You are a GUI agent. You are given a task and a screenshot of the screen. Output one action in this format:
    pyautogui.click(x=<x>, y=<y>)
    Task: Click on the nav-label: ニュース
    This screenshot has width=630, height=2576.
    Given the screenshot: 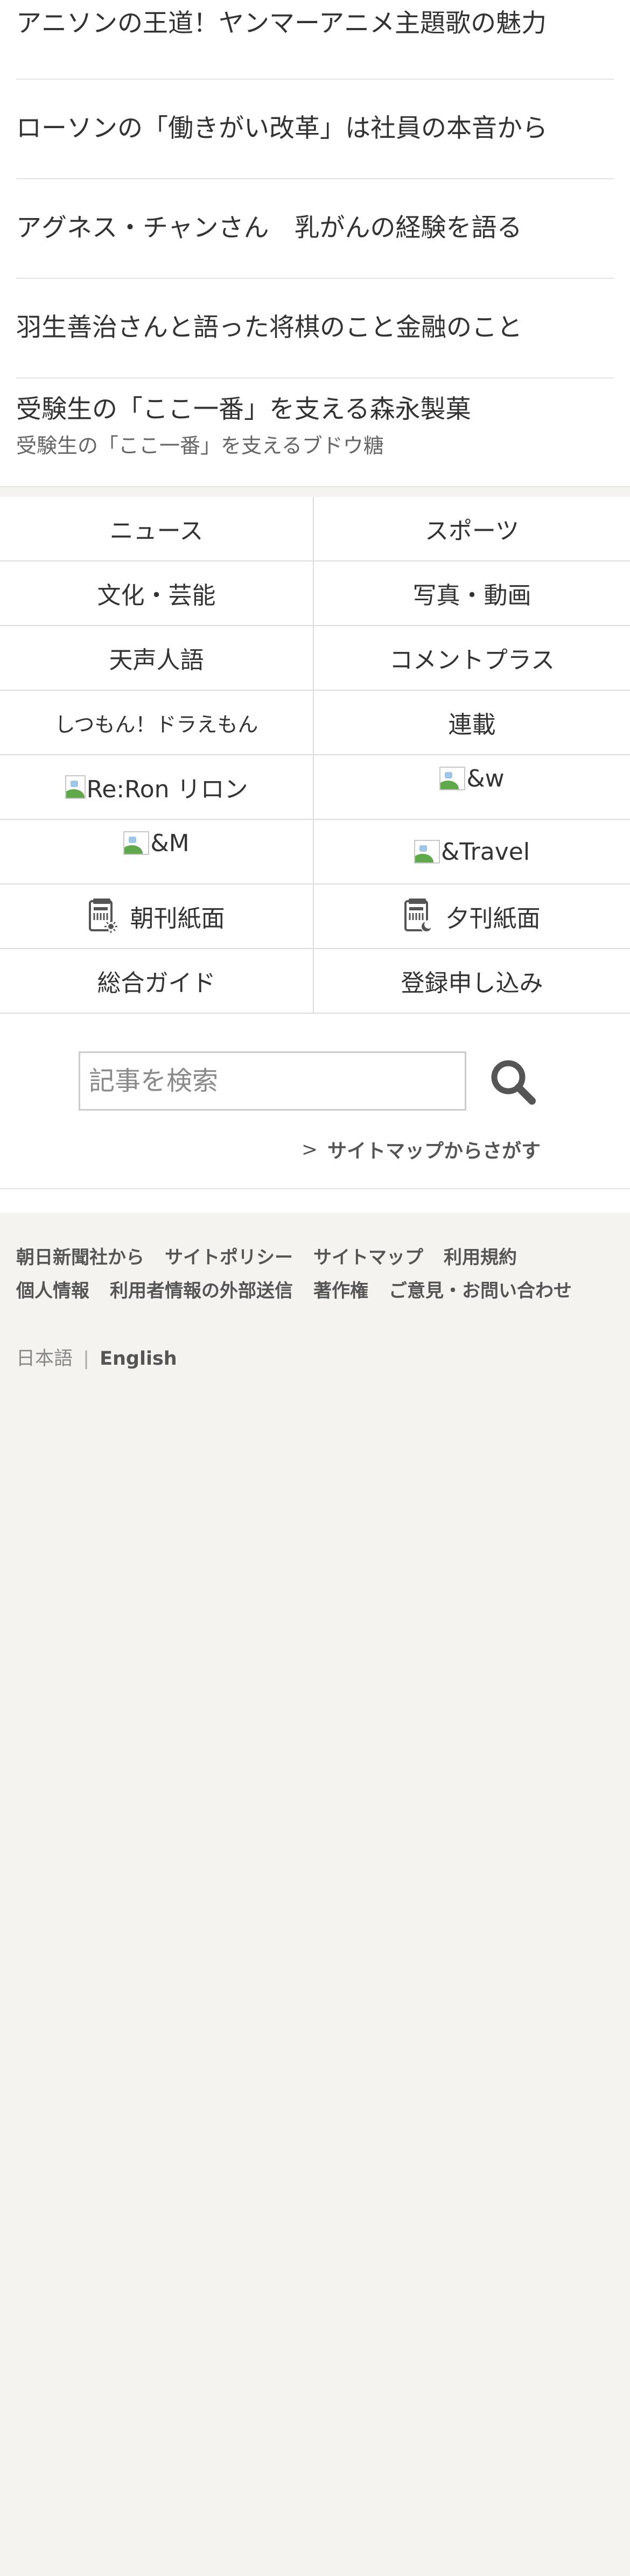 What is the action you would take?
    pyautogui.click(x=156, y=531)
    